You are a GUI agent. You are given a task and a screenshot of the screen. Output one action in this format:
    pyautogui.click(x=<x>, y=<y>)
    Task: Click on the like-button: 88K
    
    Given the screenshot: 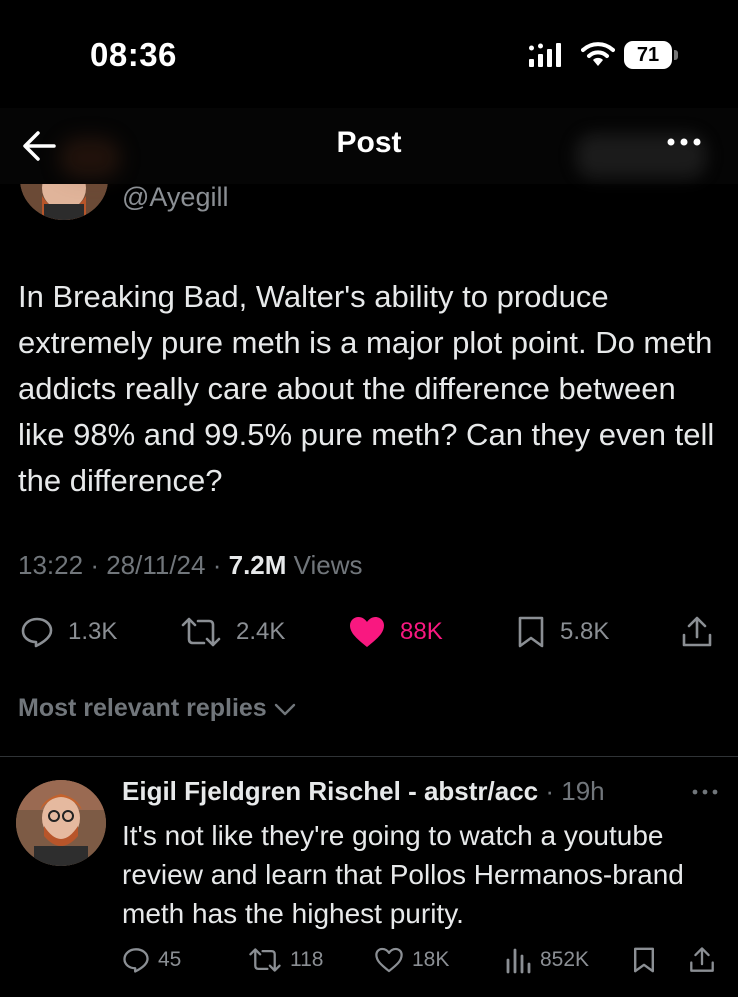 What is the action you would take?
    pyautogui.click(x=395, y=632)
    